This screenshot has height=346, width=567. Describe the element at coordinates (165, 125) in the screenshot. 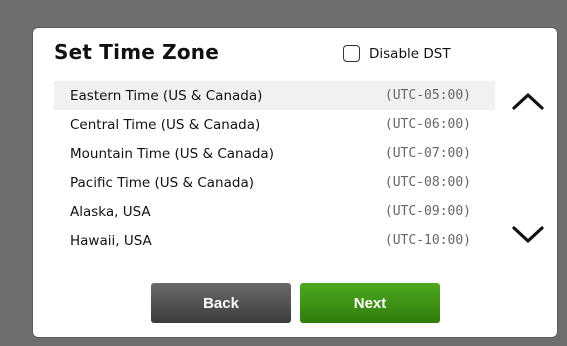

I see `time-zone-name: Central Time (US & Canada)` at that location.